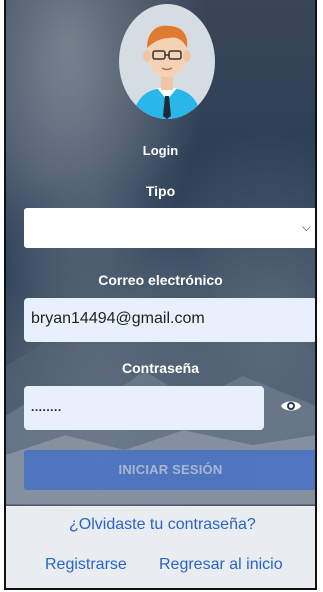 The width and height of the screenshot is (323, 592). I want to click on type-select: ⌵, so click(169, 228).